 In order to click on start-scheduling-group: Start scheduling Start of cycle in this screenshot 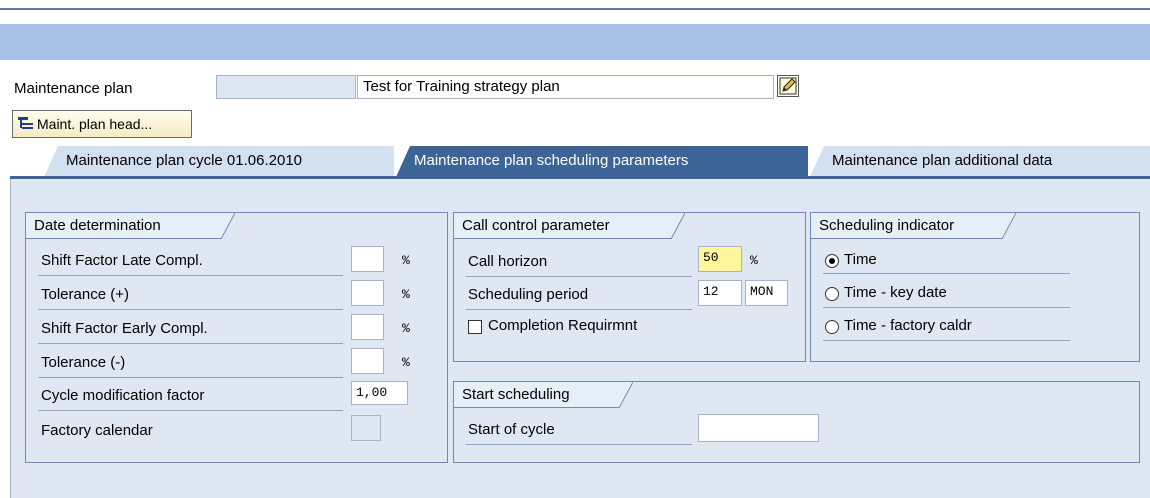, I will do `click(796, 422)`.